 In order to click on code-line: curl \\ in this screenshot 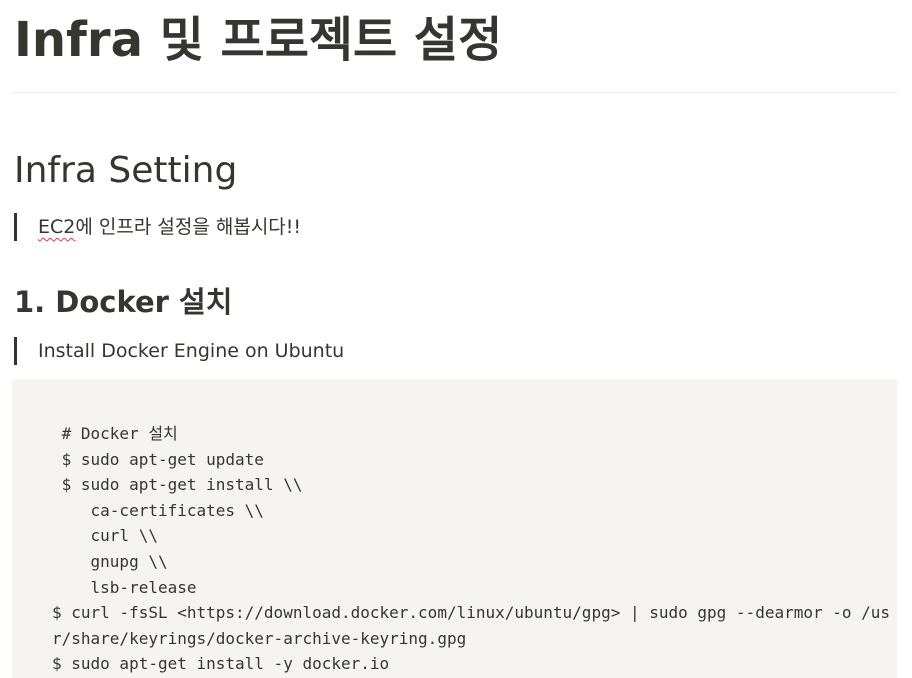, I will do `click(105, 536)`.